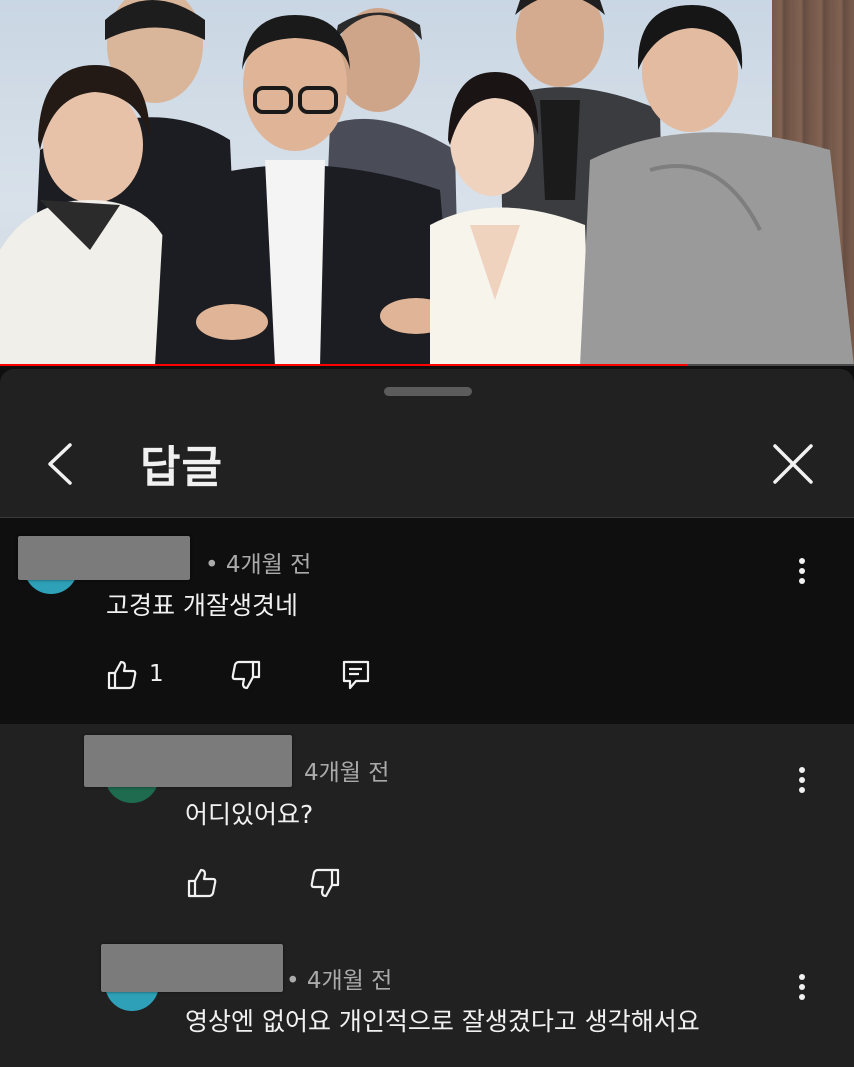 This screenshot has width=854, height=1067. I want to click on comment-timestamp: 4개월 전, so click(347, 773).